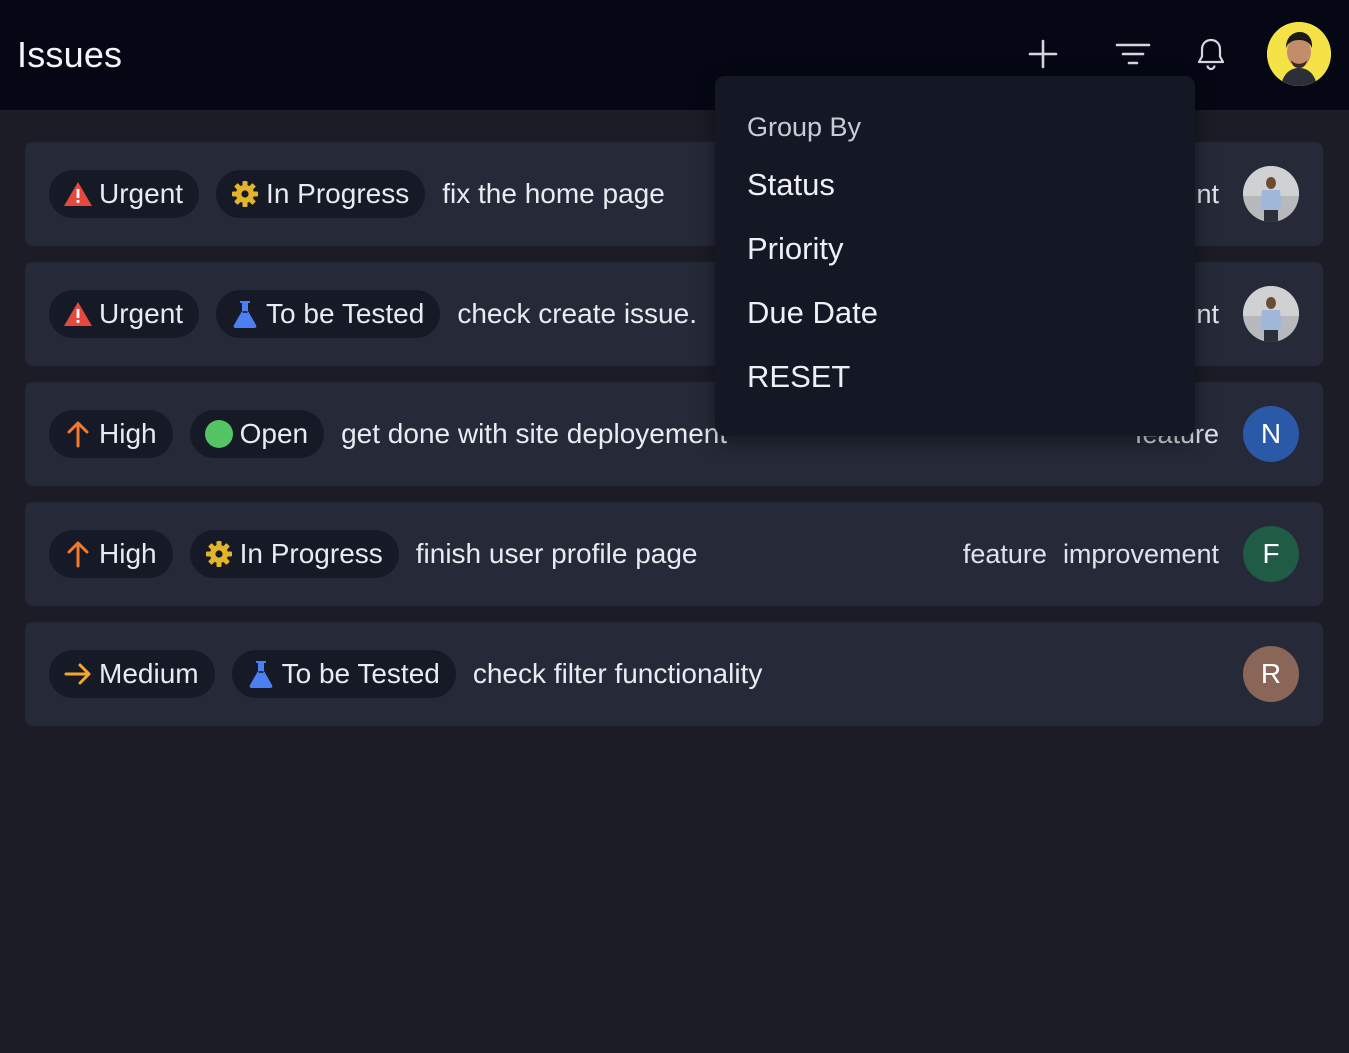  What do you see at coordinates (804, 127) in the screenshot?
I see `group-by-heading: Group By` at bounding box center [804, 127].